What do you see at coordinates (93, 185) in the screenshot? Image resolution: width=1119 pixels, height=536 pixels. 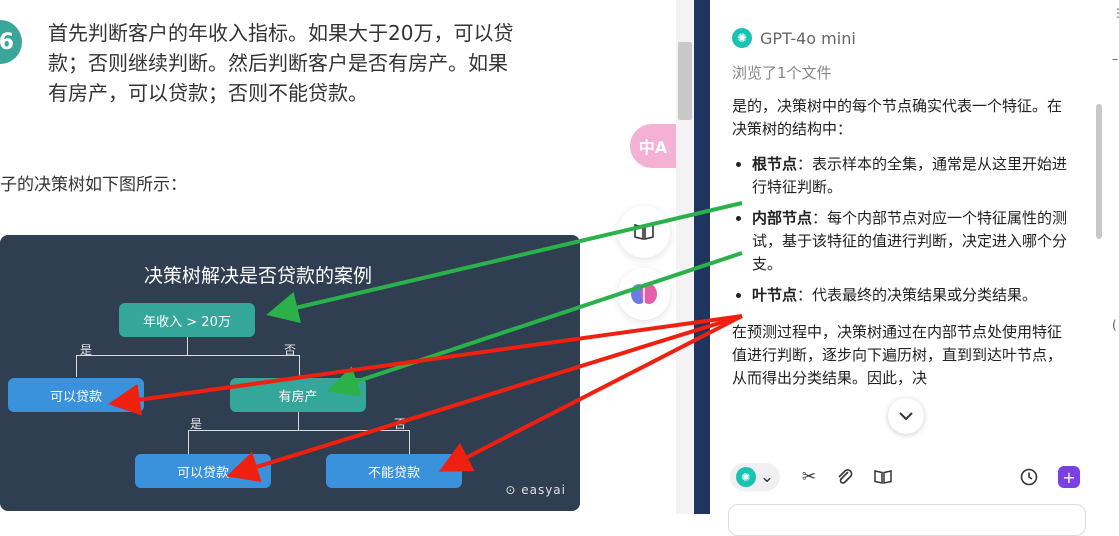 I see `figure-caption: 子的决策树如下图所示：` at bounding box center [93, 185].